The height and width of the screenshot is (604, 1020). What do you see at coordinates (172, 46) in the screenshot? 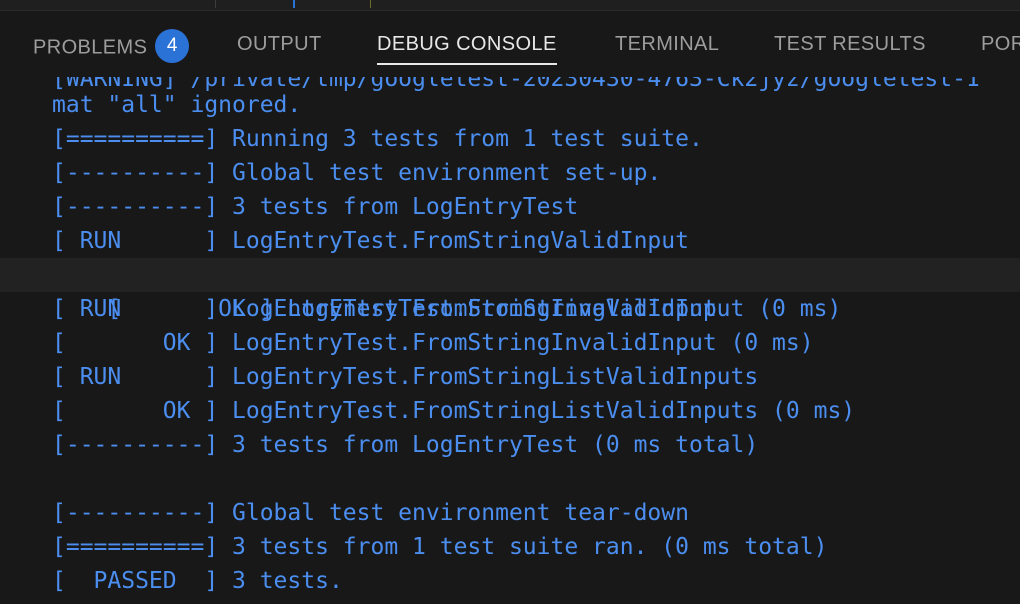
I see `problems-count-badge: 4` at bounding box center [172, 46].